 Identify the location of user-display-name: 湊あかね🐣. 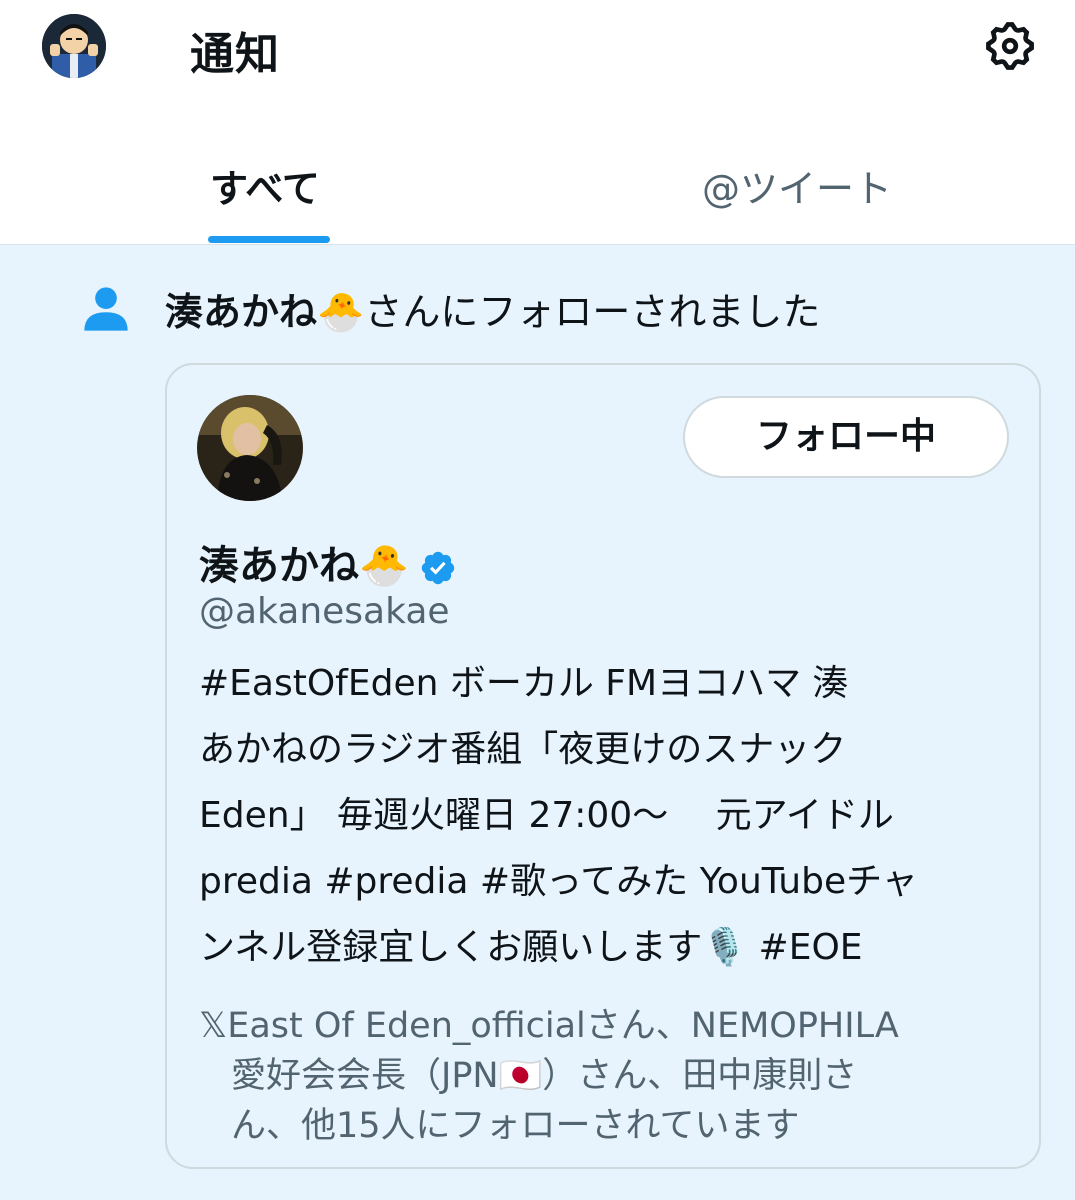
(328, 562).